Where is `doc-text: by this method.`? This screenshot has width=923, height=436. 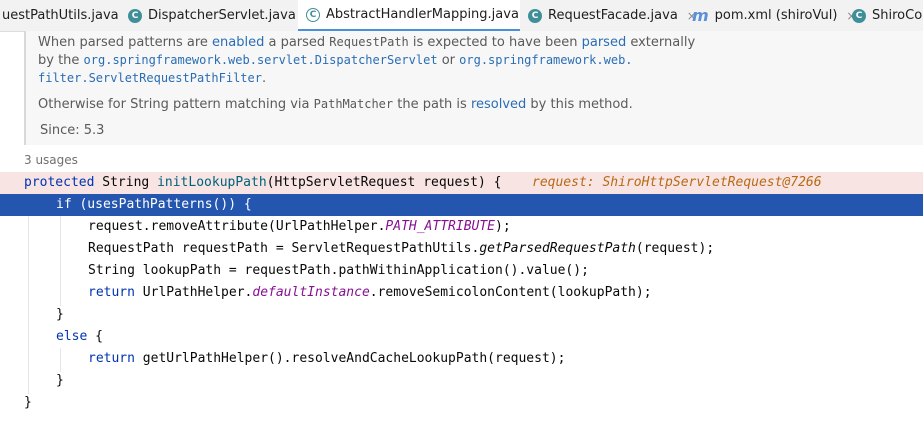 doc-text: by this method. is located at coordinates (579, 104).